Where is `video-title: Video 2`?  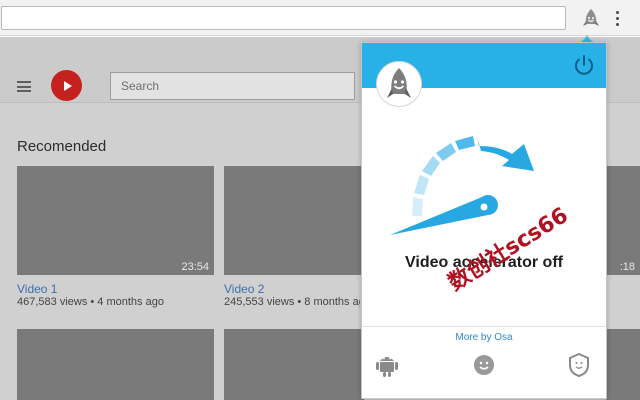
video-title: Video 2 is located at coordinates (244, 289).